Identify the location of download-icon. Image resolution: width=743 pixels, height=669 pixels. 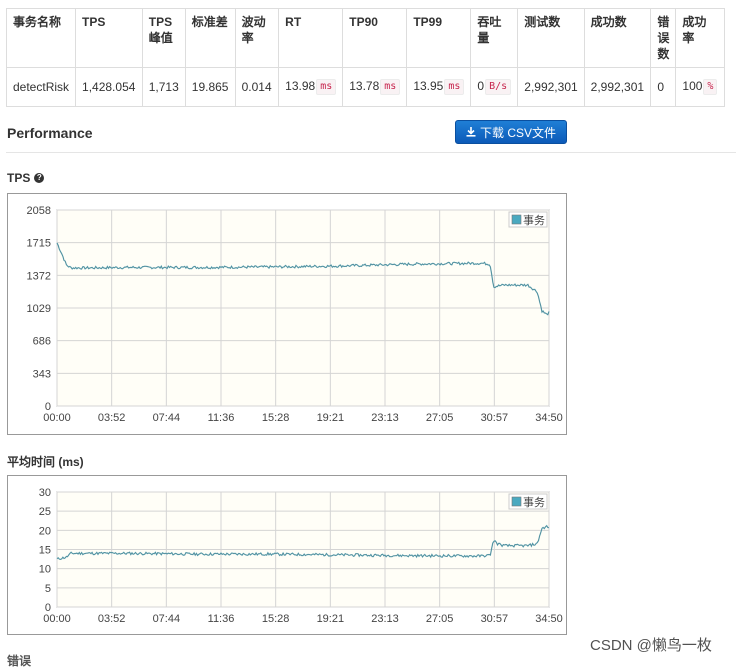
(471, 132).